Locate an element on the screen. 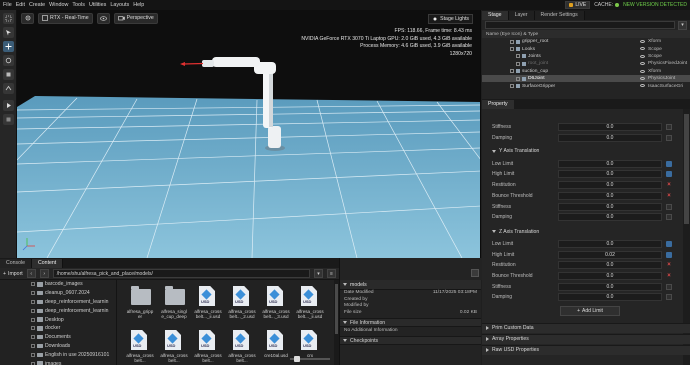 This screenshot has height=365, width=690. content-item: USD cre10al.usd is located at coordinates (276, 346).